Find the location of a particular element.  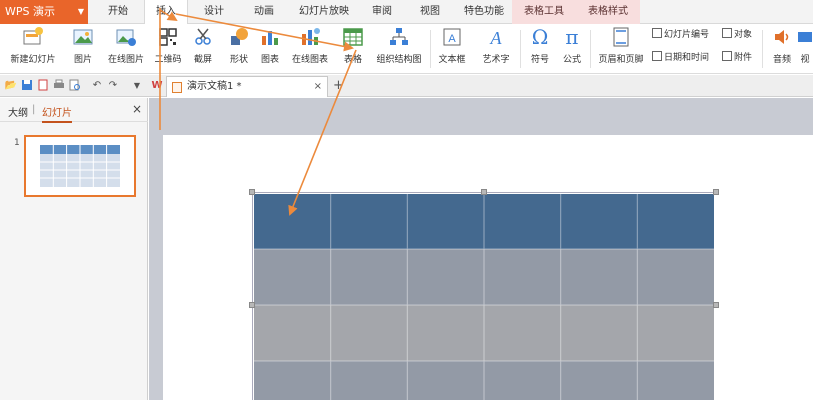

audio-icon is located at coordinates (782, 37).